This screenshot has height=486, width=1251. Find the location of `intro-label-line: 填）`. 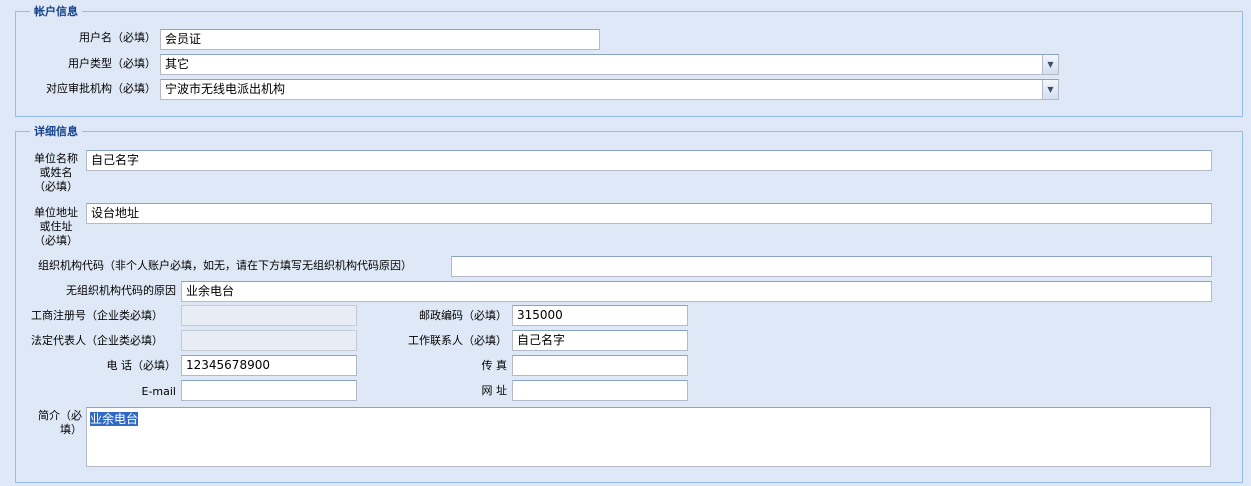

intro-label-line: 填） is located at coordinates (71, 429).